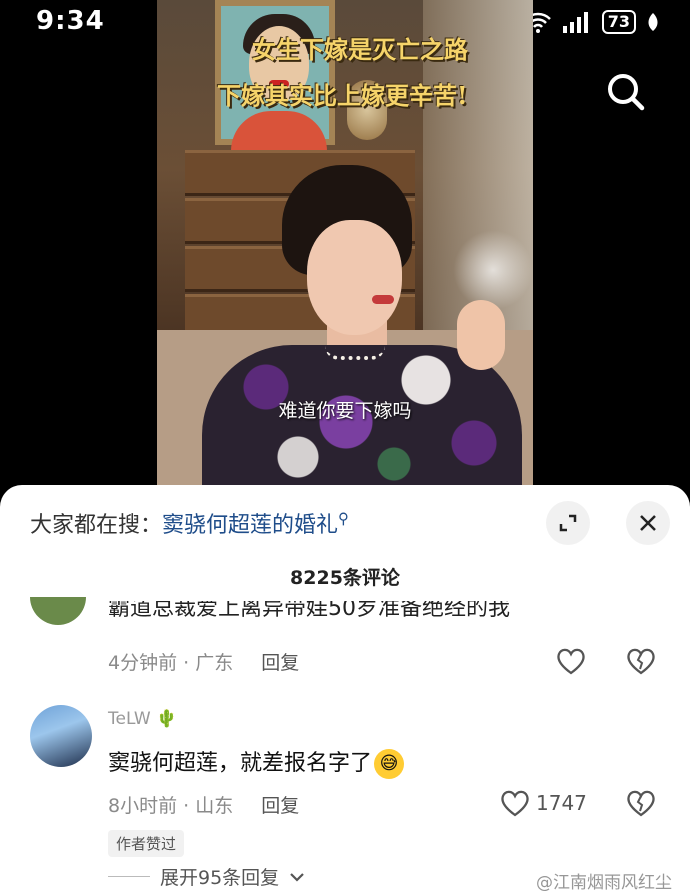 The height and width of the screenshot is (894, 690). What do you see at coordinates (129, 876) in the screenshot?
I see `divider` at bounding box center [129, 876].